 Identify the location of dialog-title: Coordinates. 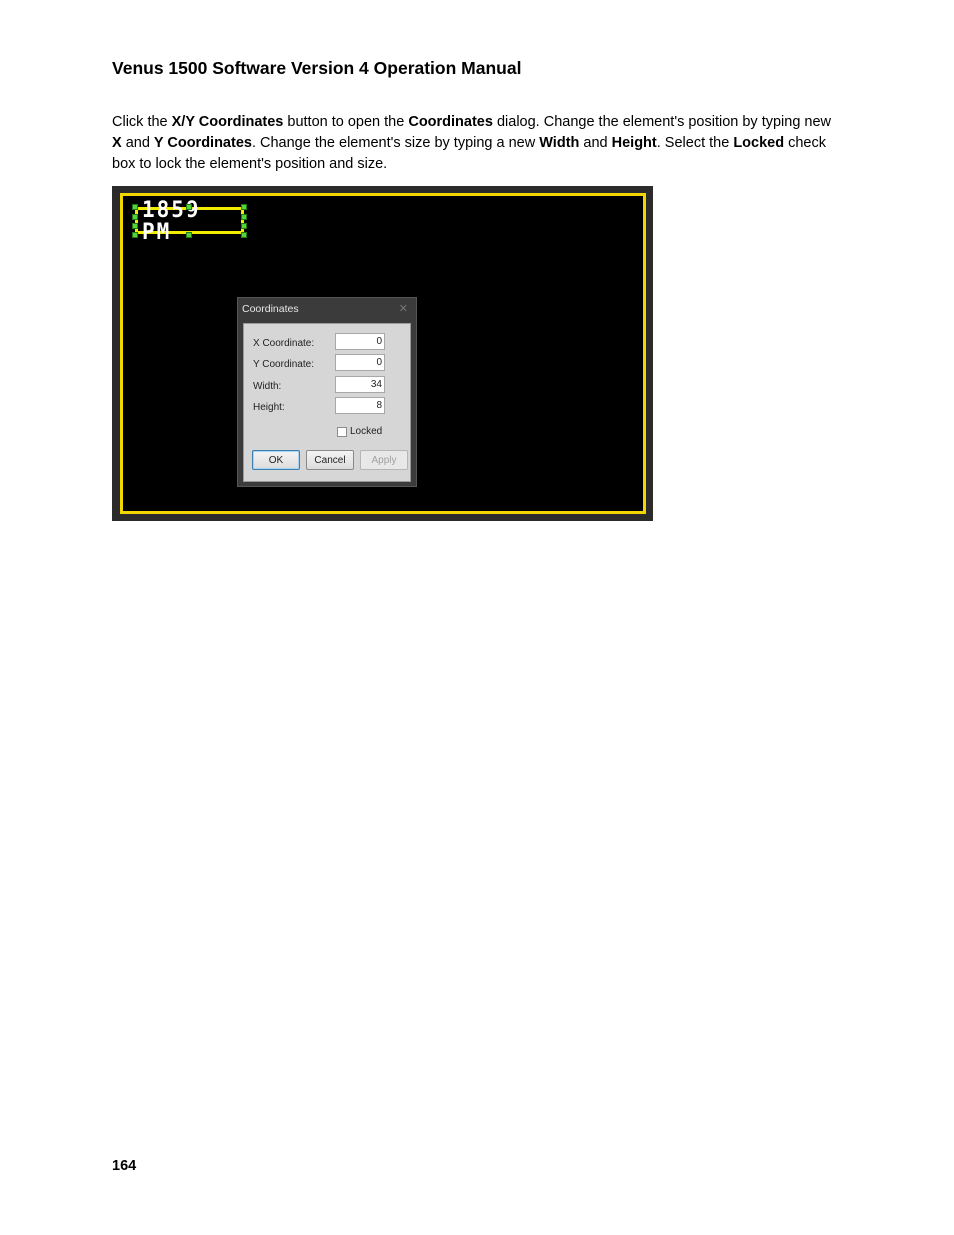
(270, 309).